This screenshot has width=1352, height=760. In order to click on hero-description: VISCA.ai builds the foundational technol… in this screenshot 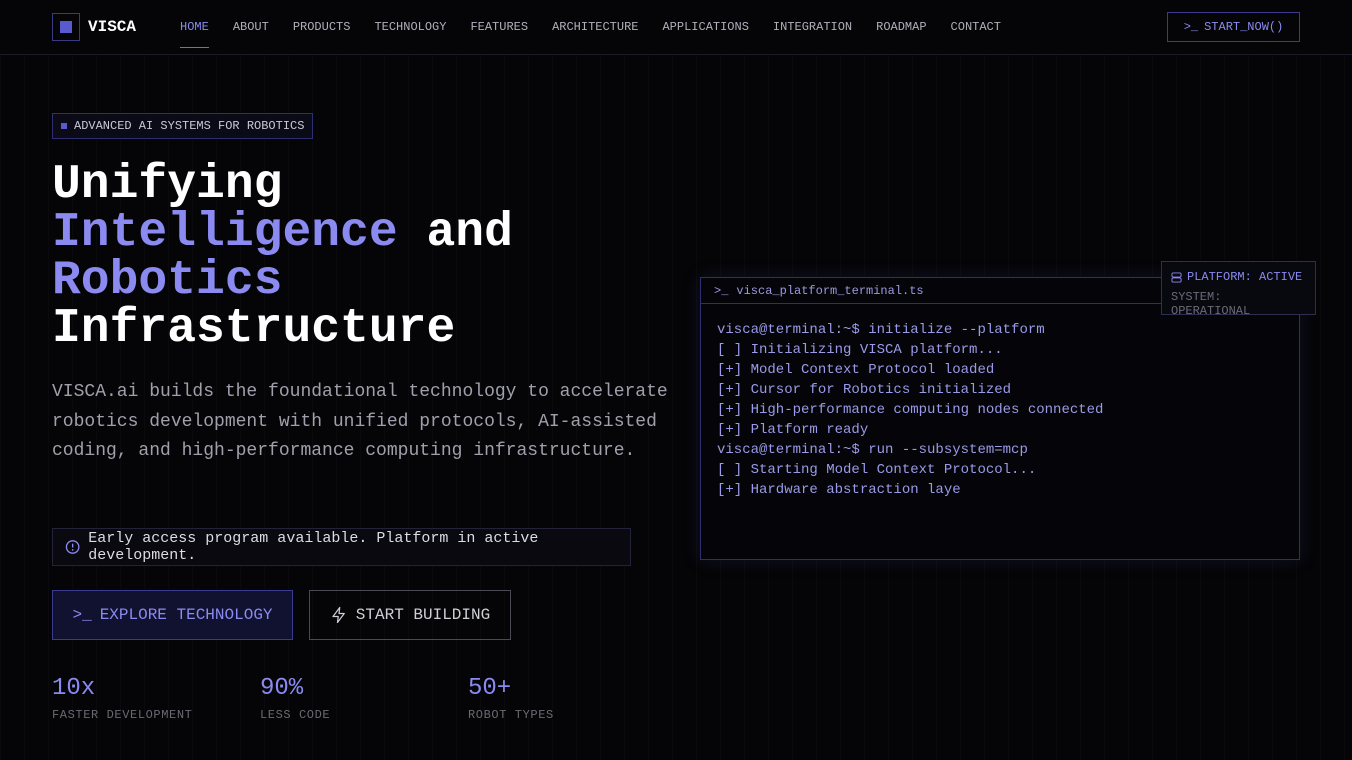, I will do `click(360, 421)`.